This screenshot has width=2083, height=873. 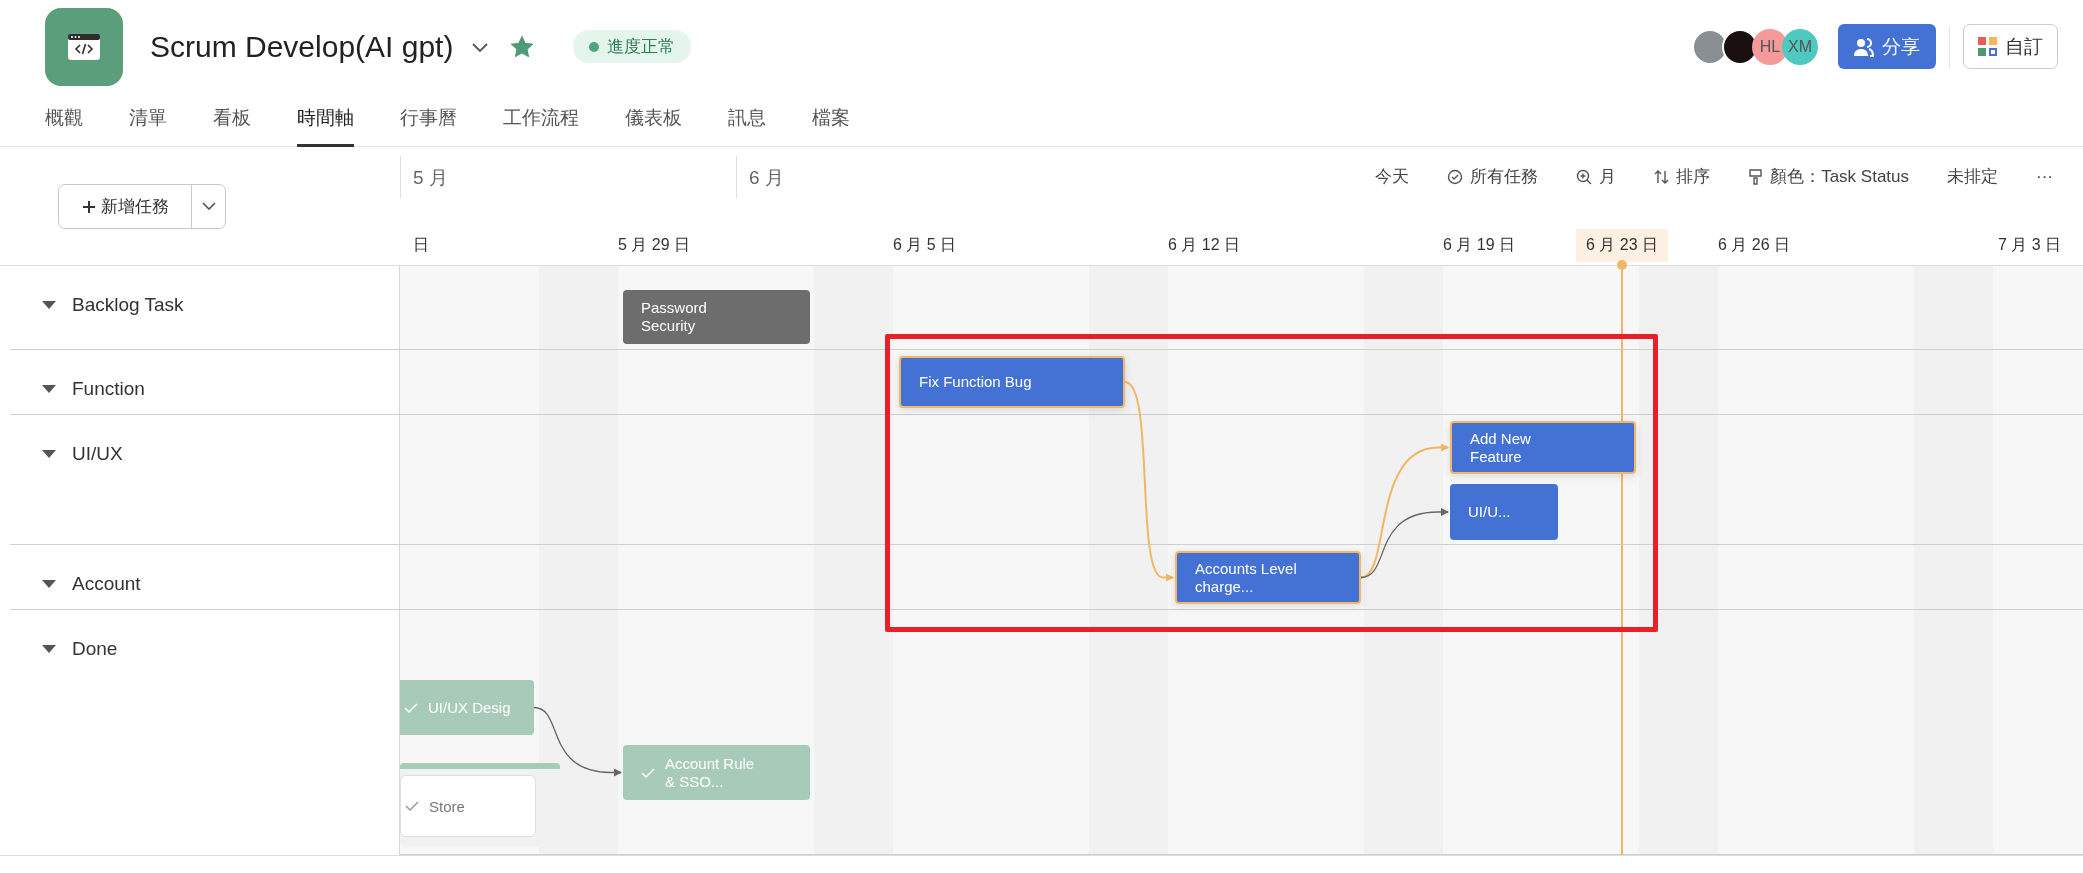 What do you see at coordinates (632, 46) in the screenshot?
I see `status-badge: 進度正常` at bounding box center [632, 46].